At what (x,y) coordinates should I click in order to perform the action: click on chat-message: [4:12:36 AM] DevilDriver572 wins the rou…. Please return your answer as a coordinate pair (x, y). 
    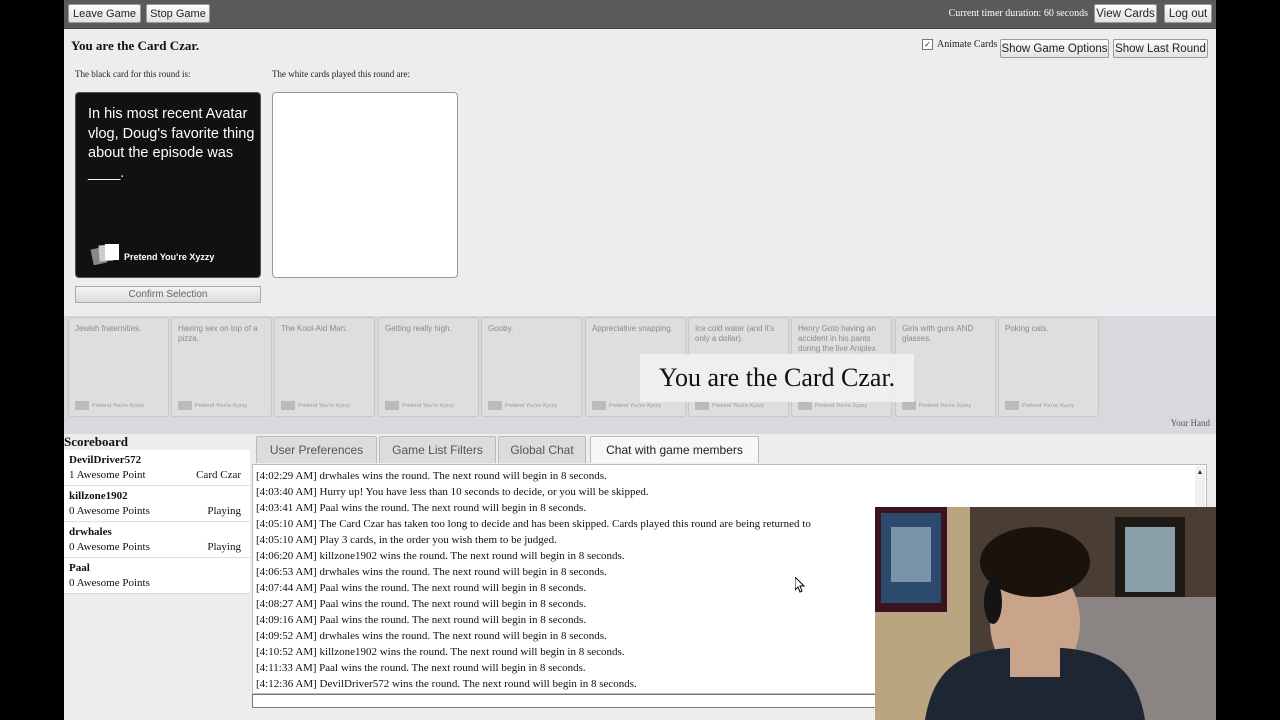
    Looking at the image, I should click on (446, 684).